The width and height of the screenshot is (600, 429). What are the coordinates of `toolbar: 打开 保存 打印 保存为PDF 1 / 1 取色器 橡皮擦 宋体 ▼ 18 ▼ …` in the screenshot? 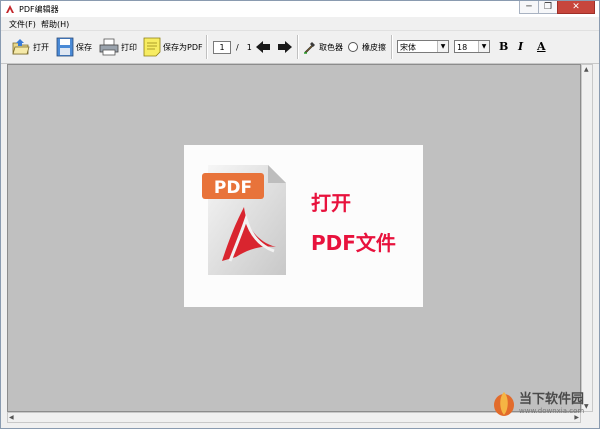 It's located at (300, 47).